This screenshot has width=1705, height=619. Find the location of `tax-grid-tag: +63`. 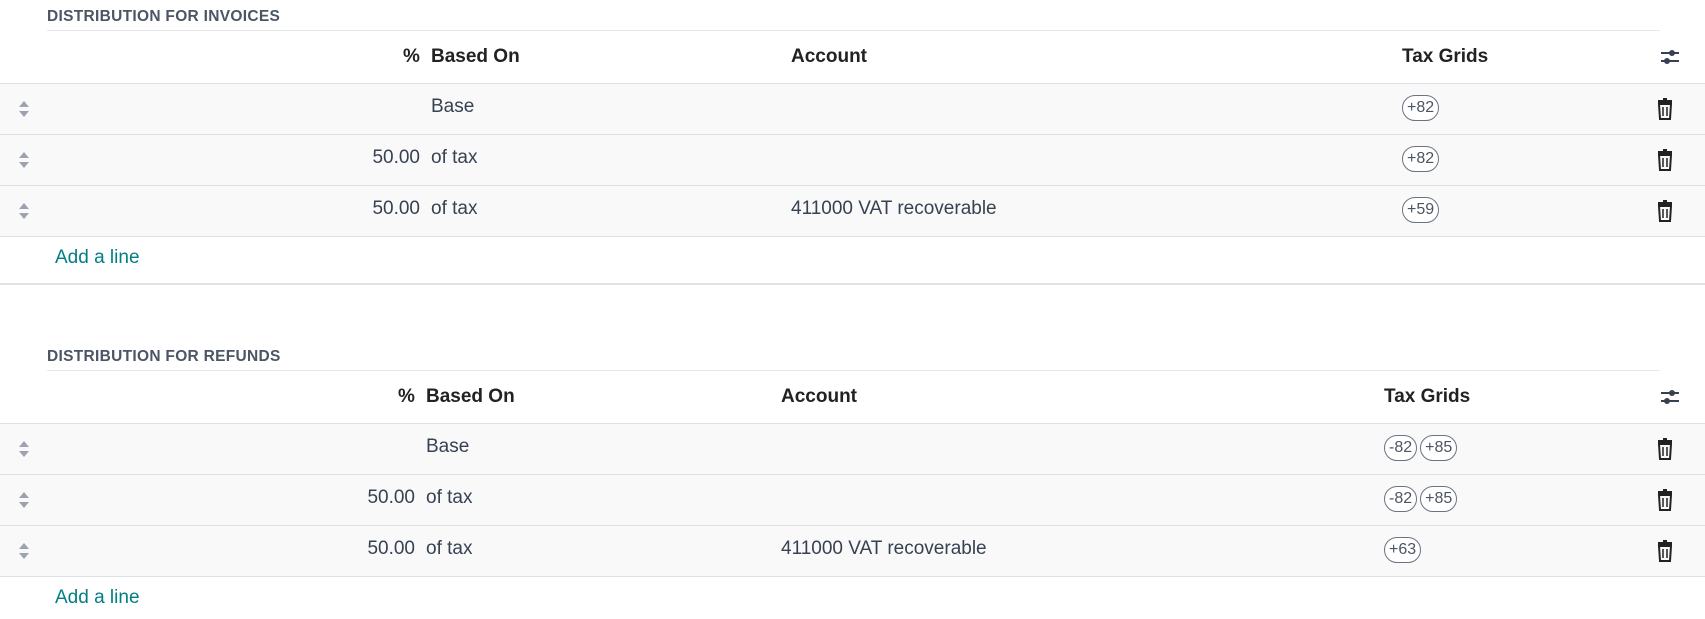

tax-grid-tag: +63 is located at coordinates (1403, 550).